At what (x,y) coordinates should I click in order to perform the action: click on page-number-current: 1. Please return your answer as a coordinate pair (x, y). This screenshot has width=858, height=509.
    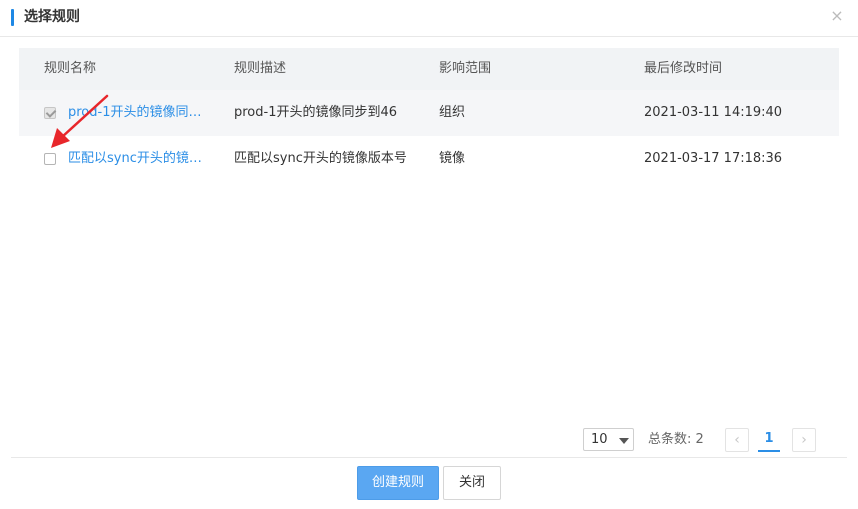
    Looking at the image, I should click on (769, 440).